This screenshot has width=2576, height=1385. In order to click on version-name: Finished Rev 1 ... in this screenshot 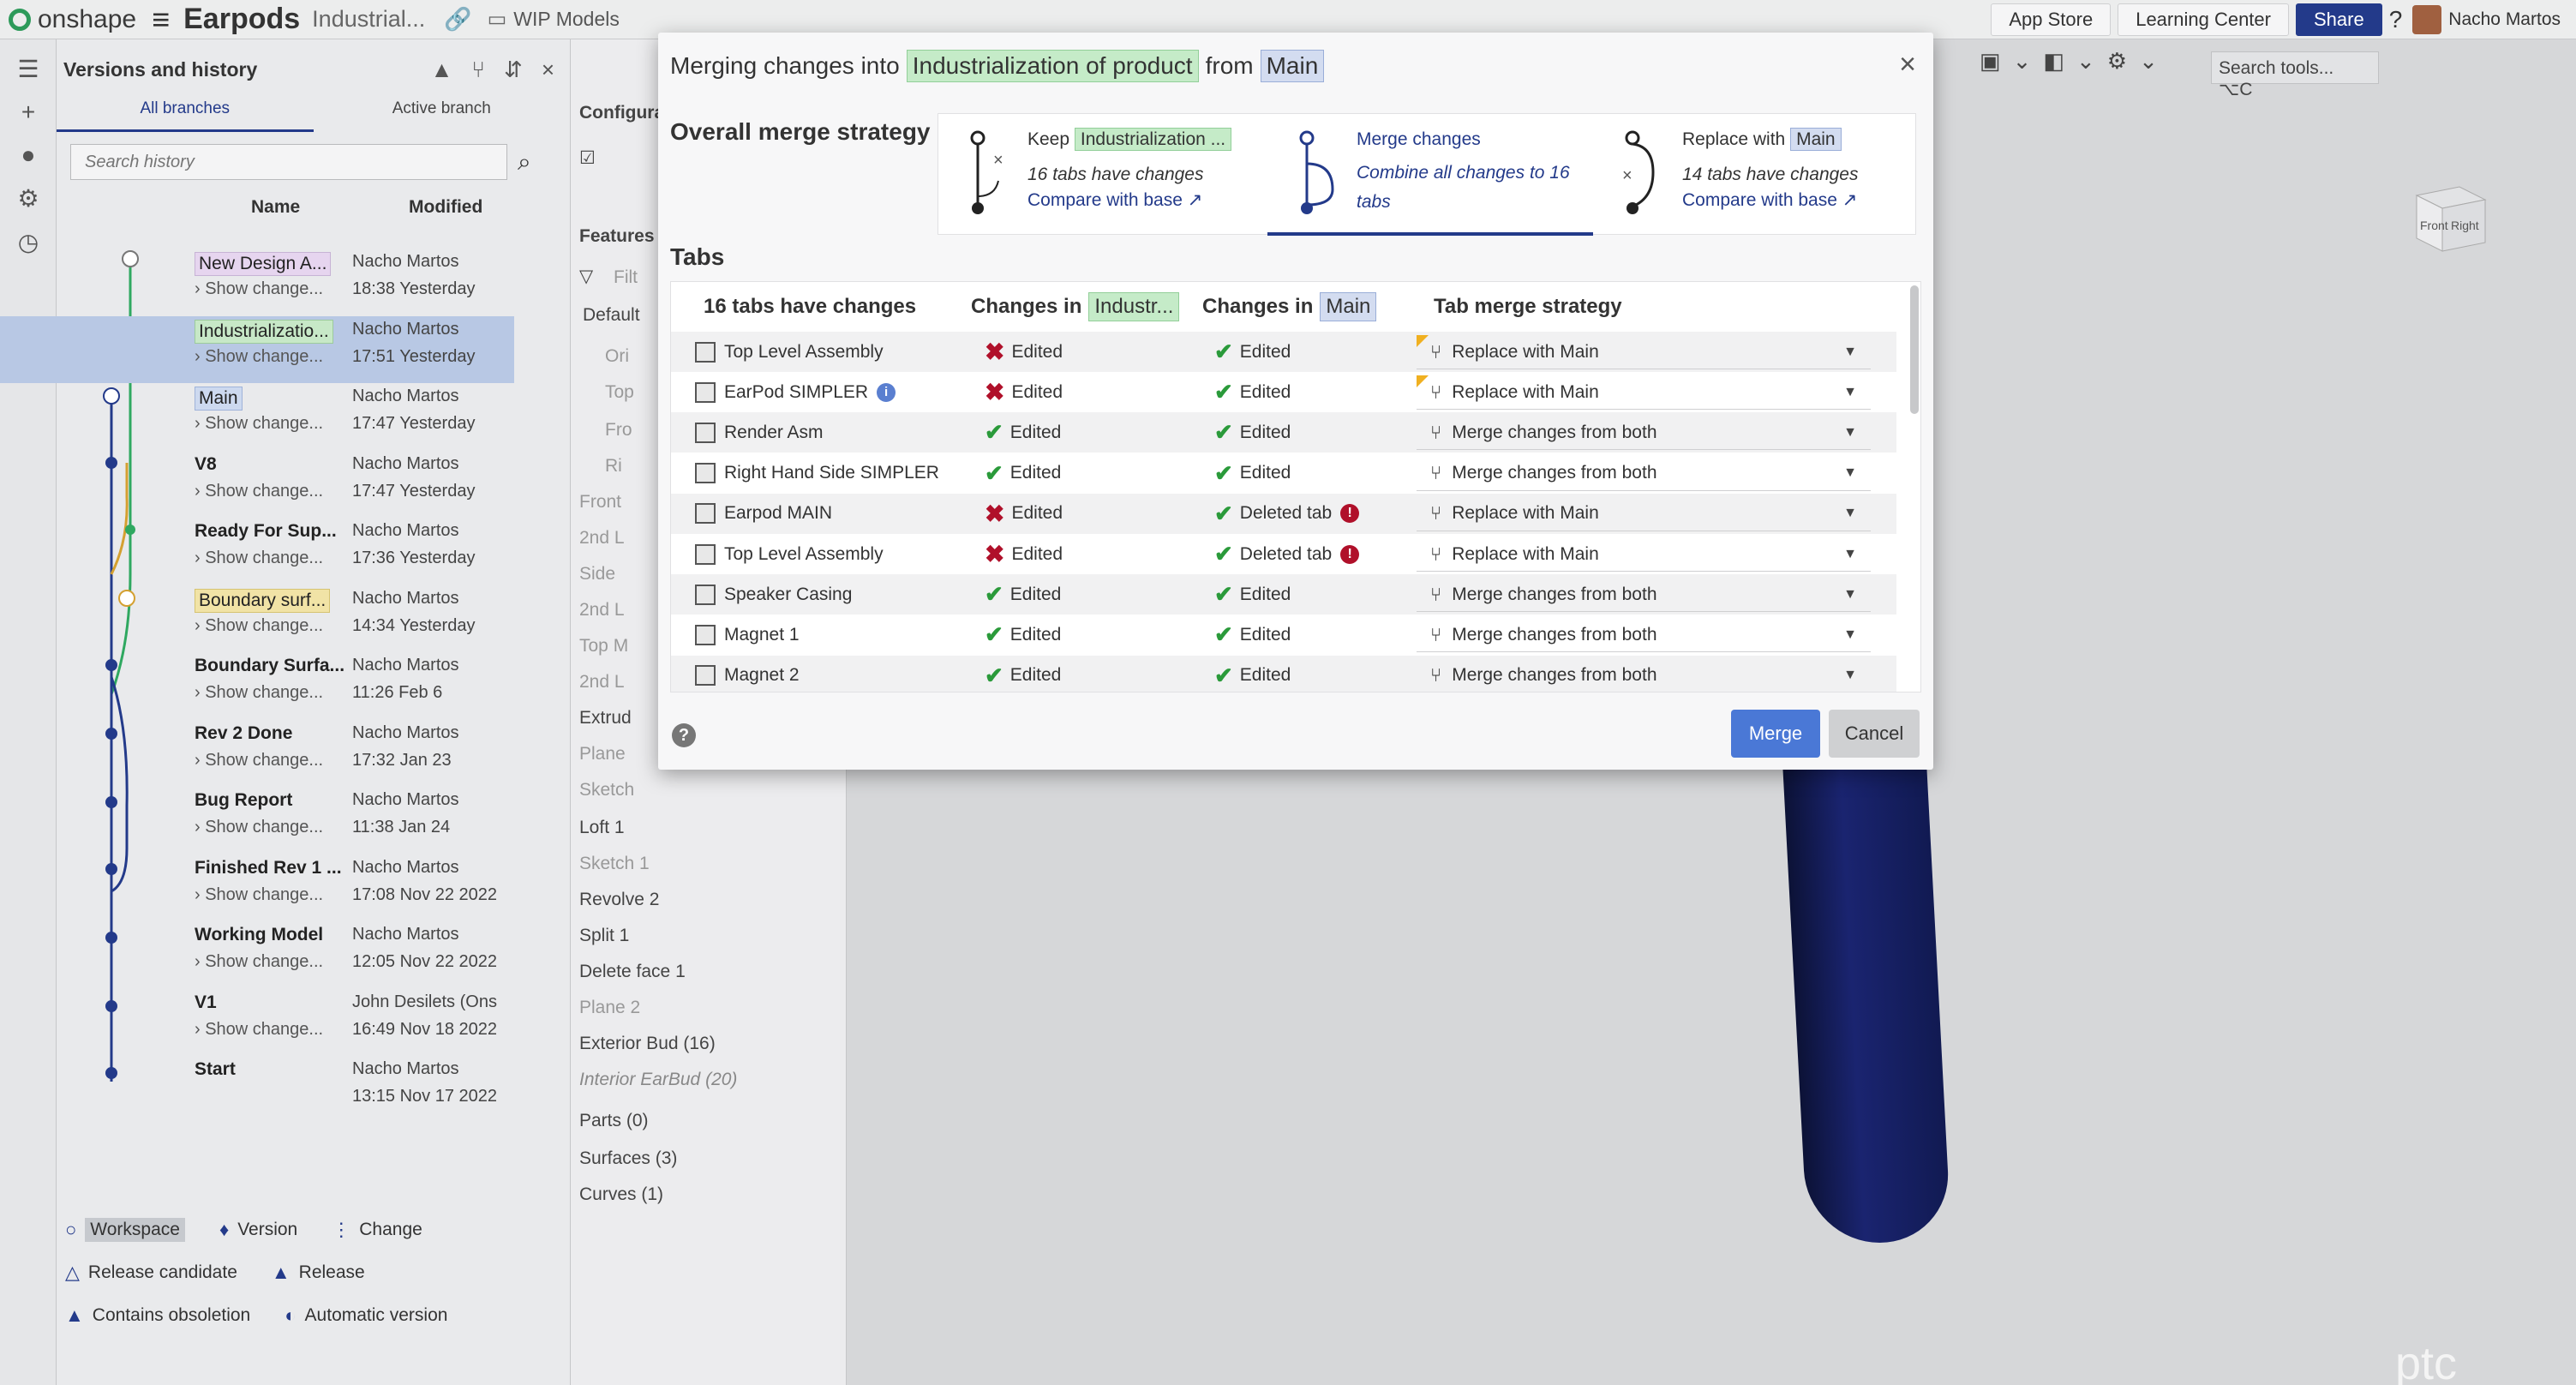, I will do `click(268, 868)`.